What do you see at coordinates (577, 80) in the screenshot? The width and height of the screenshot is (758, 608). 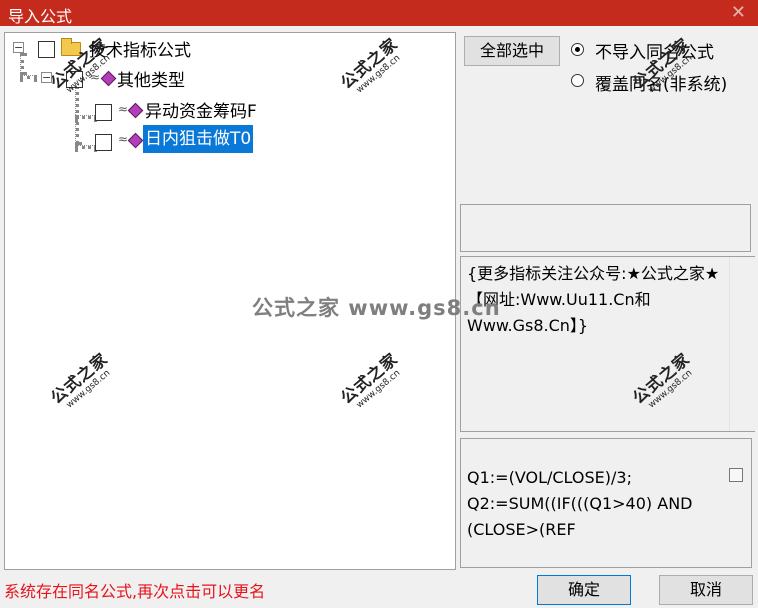 I see `radio-overwrite` at bounding box center [577, 80].